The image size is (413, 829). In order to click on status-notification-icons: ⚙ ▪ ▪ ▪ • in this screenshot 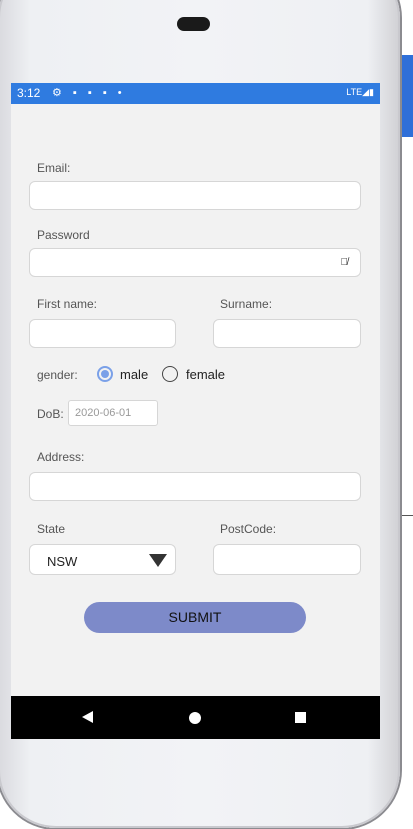, I will do `click(89, 93)`.